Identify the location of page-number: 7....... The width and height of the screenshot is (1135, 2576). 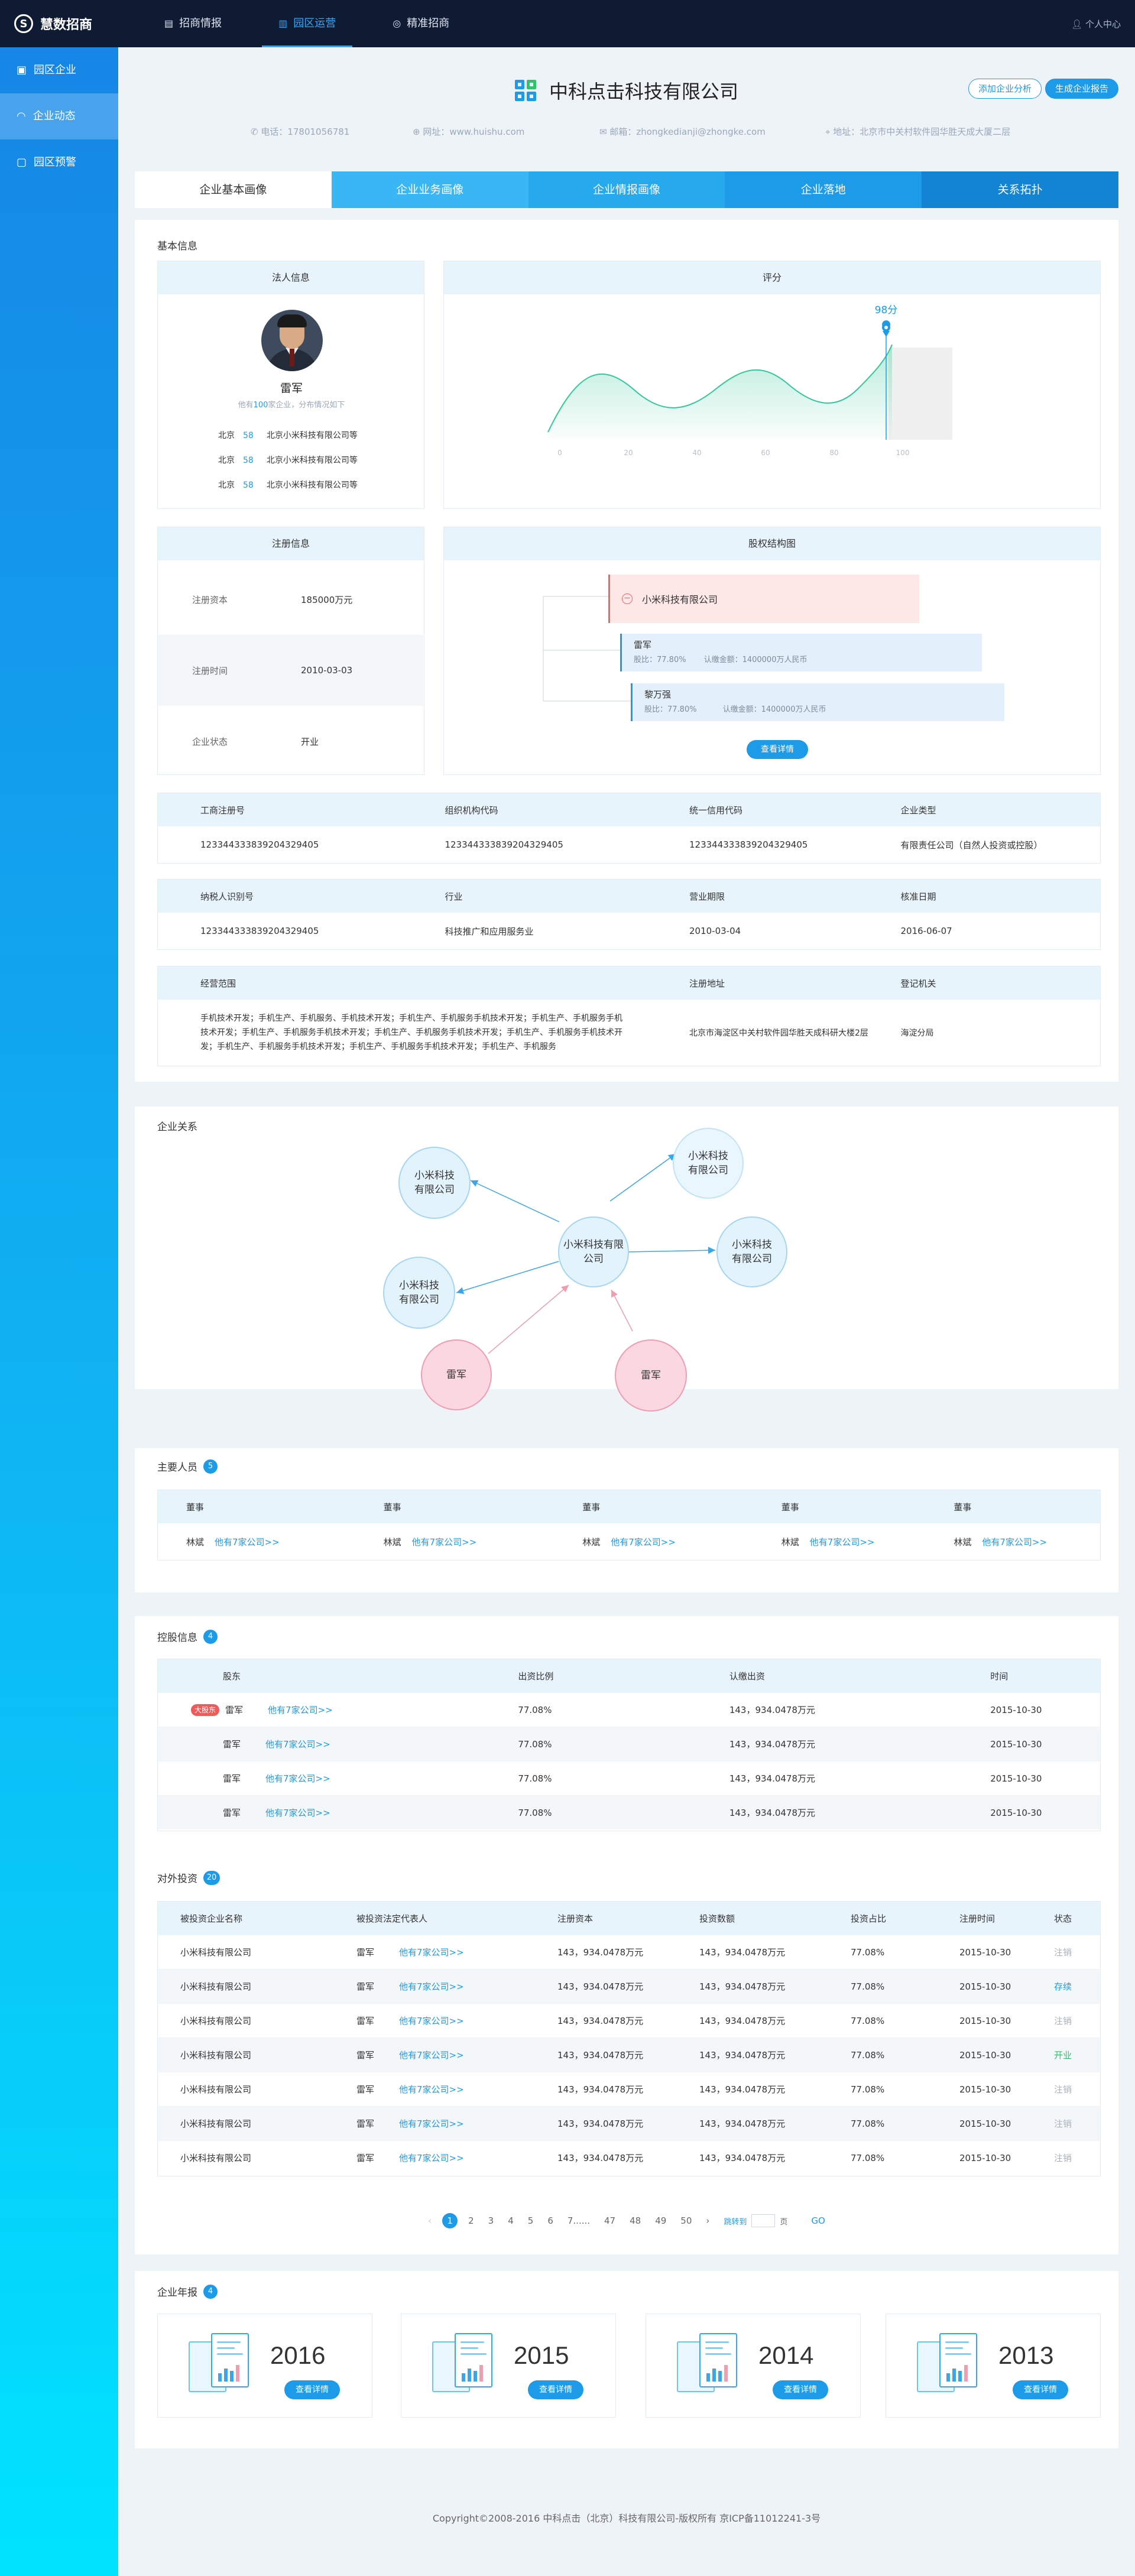
(579, 2220).